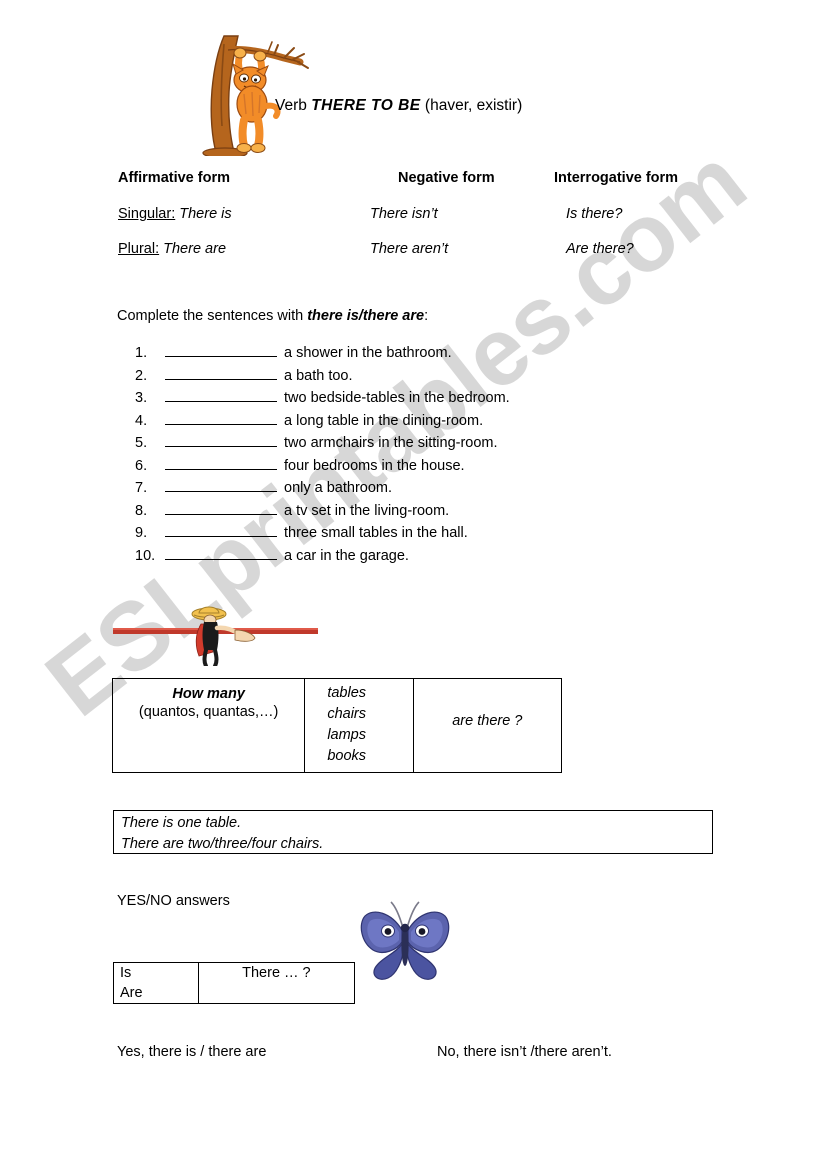  Describe the element at coordinates (208, 694) in the screenshot. I see `how-many-question-word: How many` at that location.